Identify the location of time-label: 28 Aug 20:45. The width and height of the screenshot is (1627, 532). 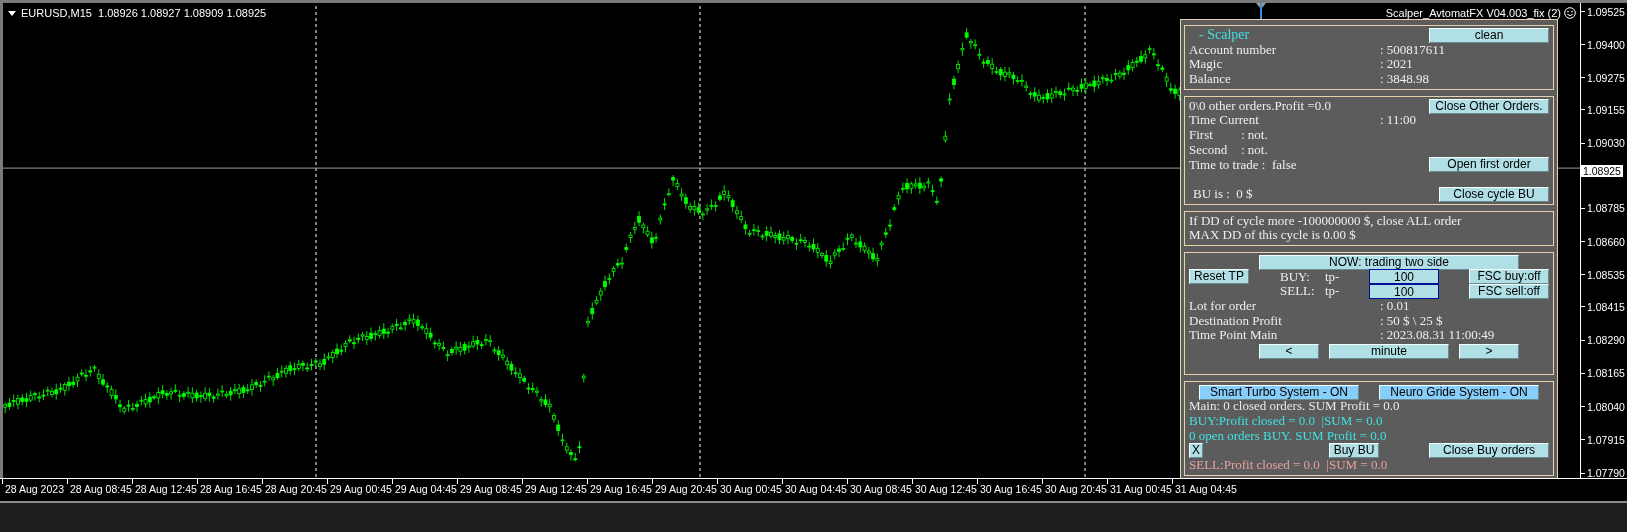
(296, 489).